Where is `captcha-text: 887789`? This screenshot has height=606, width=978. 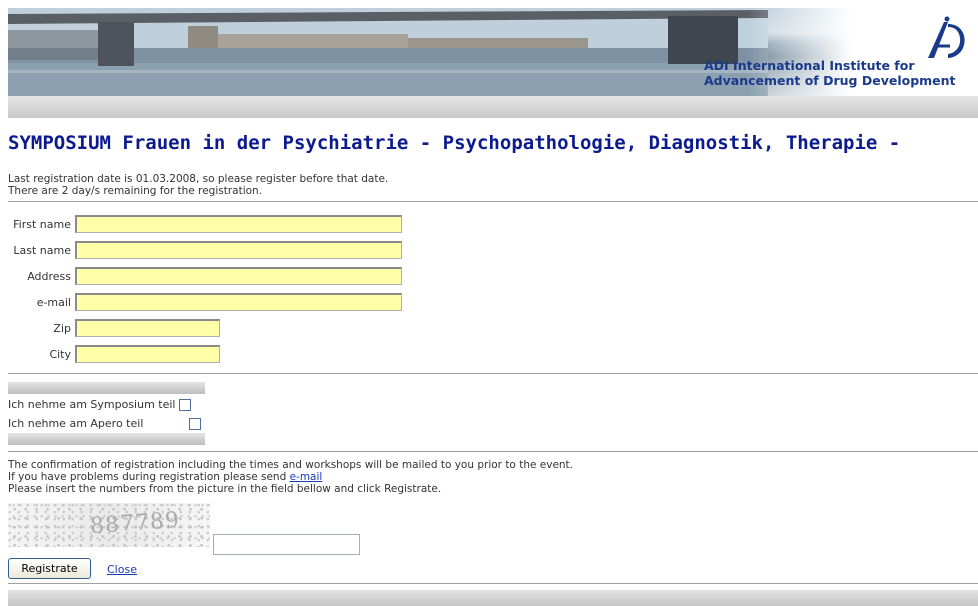
captcha-text: 887789 is located at coordinates (135, 523).